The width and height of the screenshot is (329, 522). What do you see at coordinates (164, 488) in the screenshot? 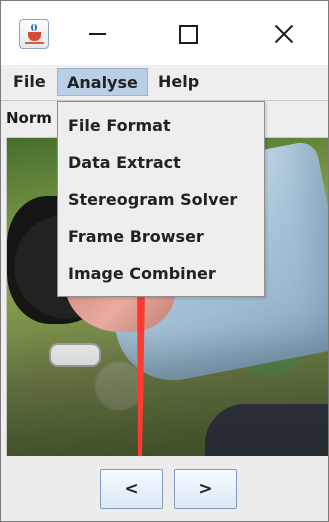
I see `navigation-bar: < >` at bounding box center [164, 488].